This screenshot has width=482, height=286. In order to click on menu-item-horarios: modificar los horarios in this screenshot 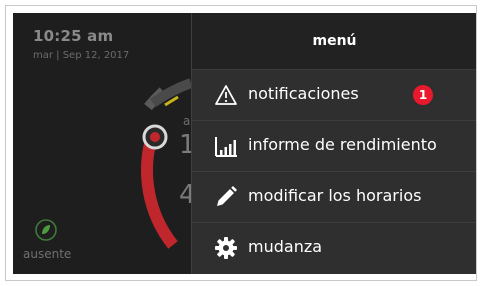, I will do `click(334, 197)`.